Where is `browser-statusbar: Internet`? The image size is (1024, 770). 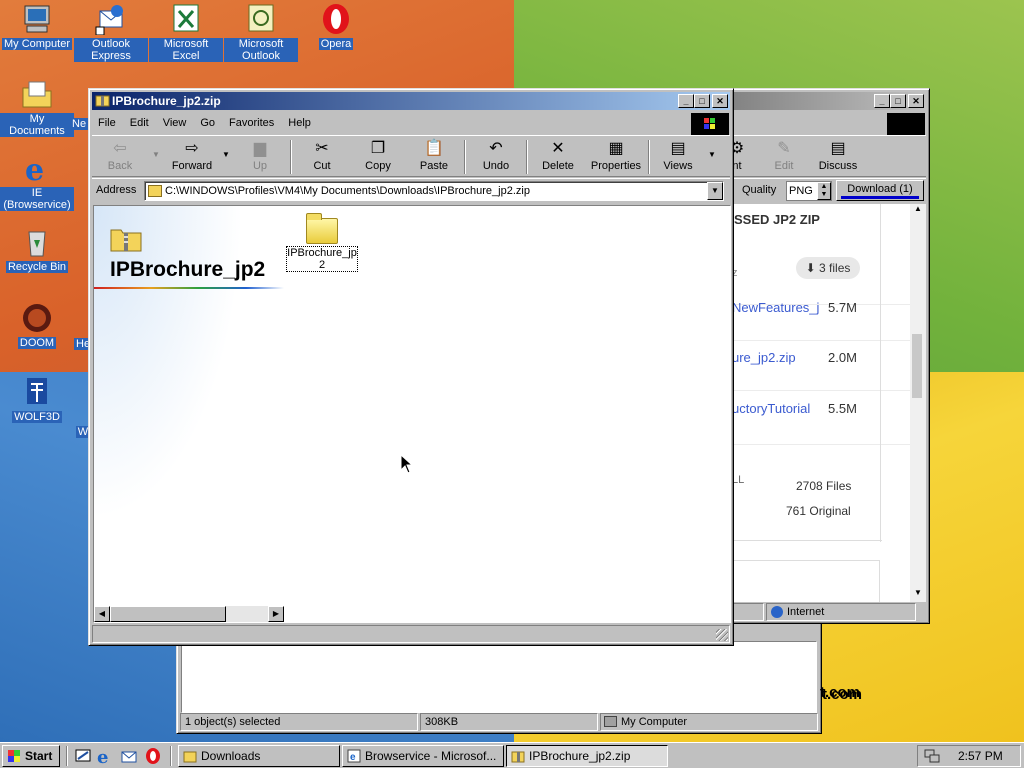
browser-statusbar: Internet is located at coordinates (821, 613).